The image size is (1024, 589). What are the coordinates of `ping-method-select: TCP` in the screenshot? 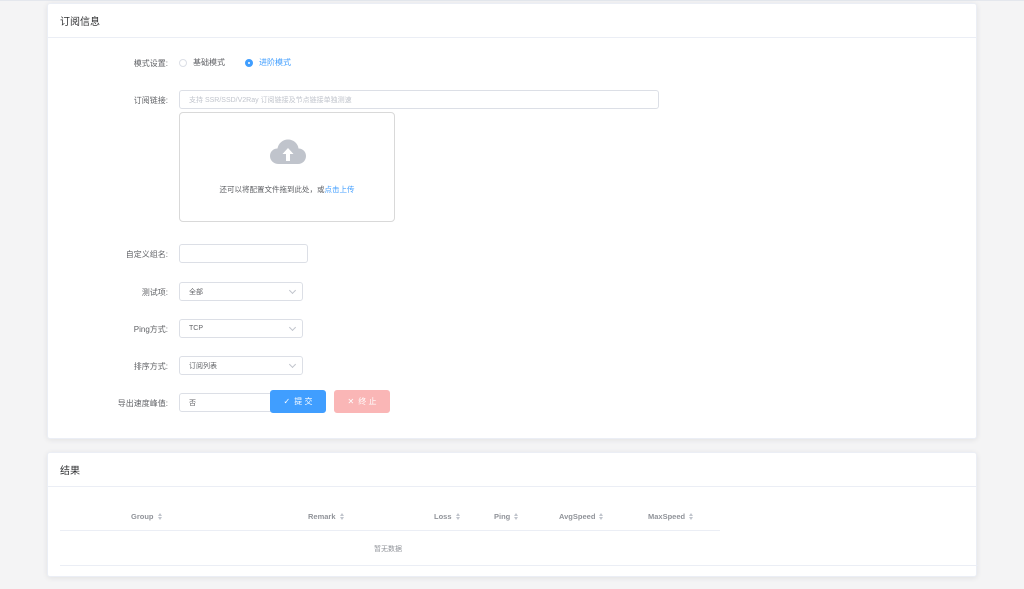 It's located at (241, 328).